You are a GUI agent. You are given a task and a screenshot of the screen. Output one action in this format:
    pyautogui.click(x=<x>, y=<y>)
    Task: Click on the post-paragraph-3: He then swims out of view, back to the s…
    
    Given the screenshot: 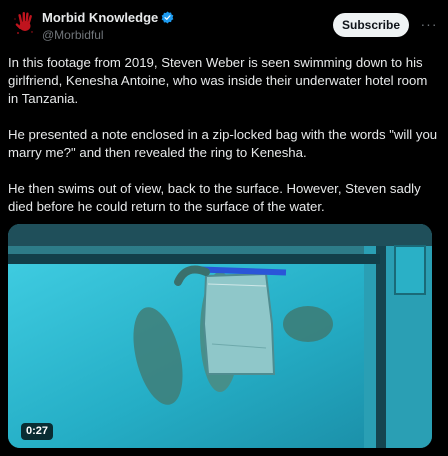 What is the action you would take?
    pyautogui.click(x=214, y=197)
    